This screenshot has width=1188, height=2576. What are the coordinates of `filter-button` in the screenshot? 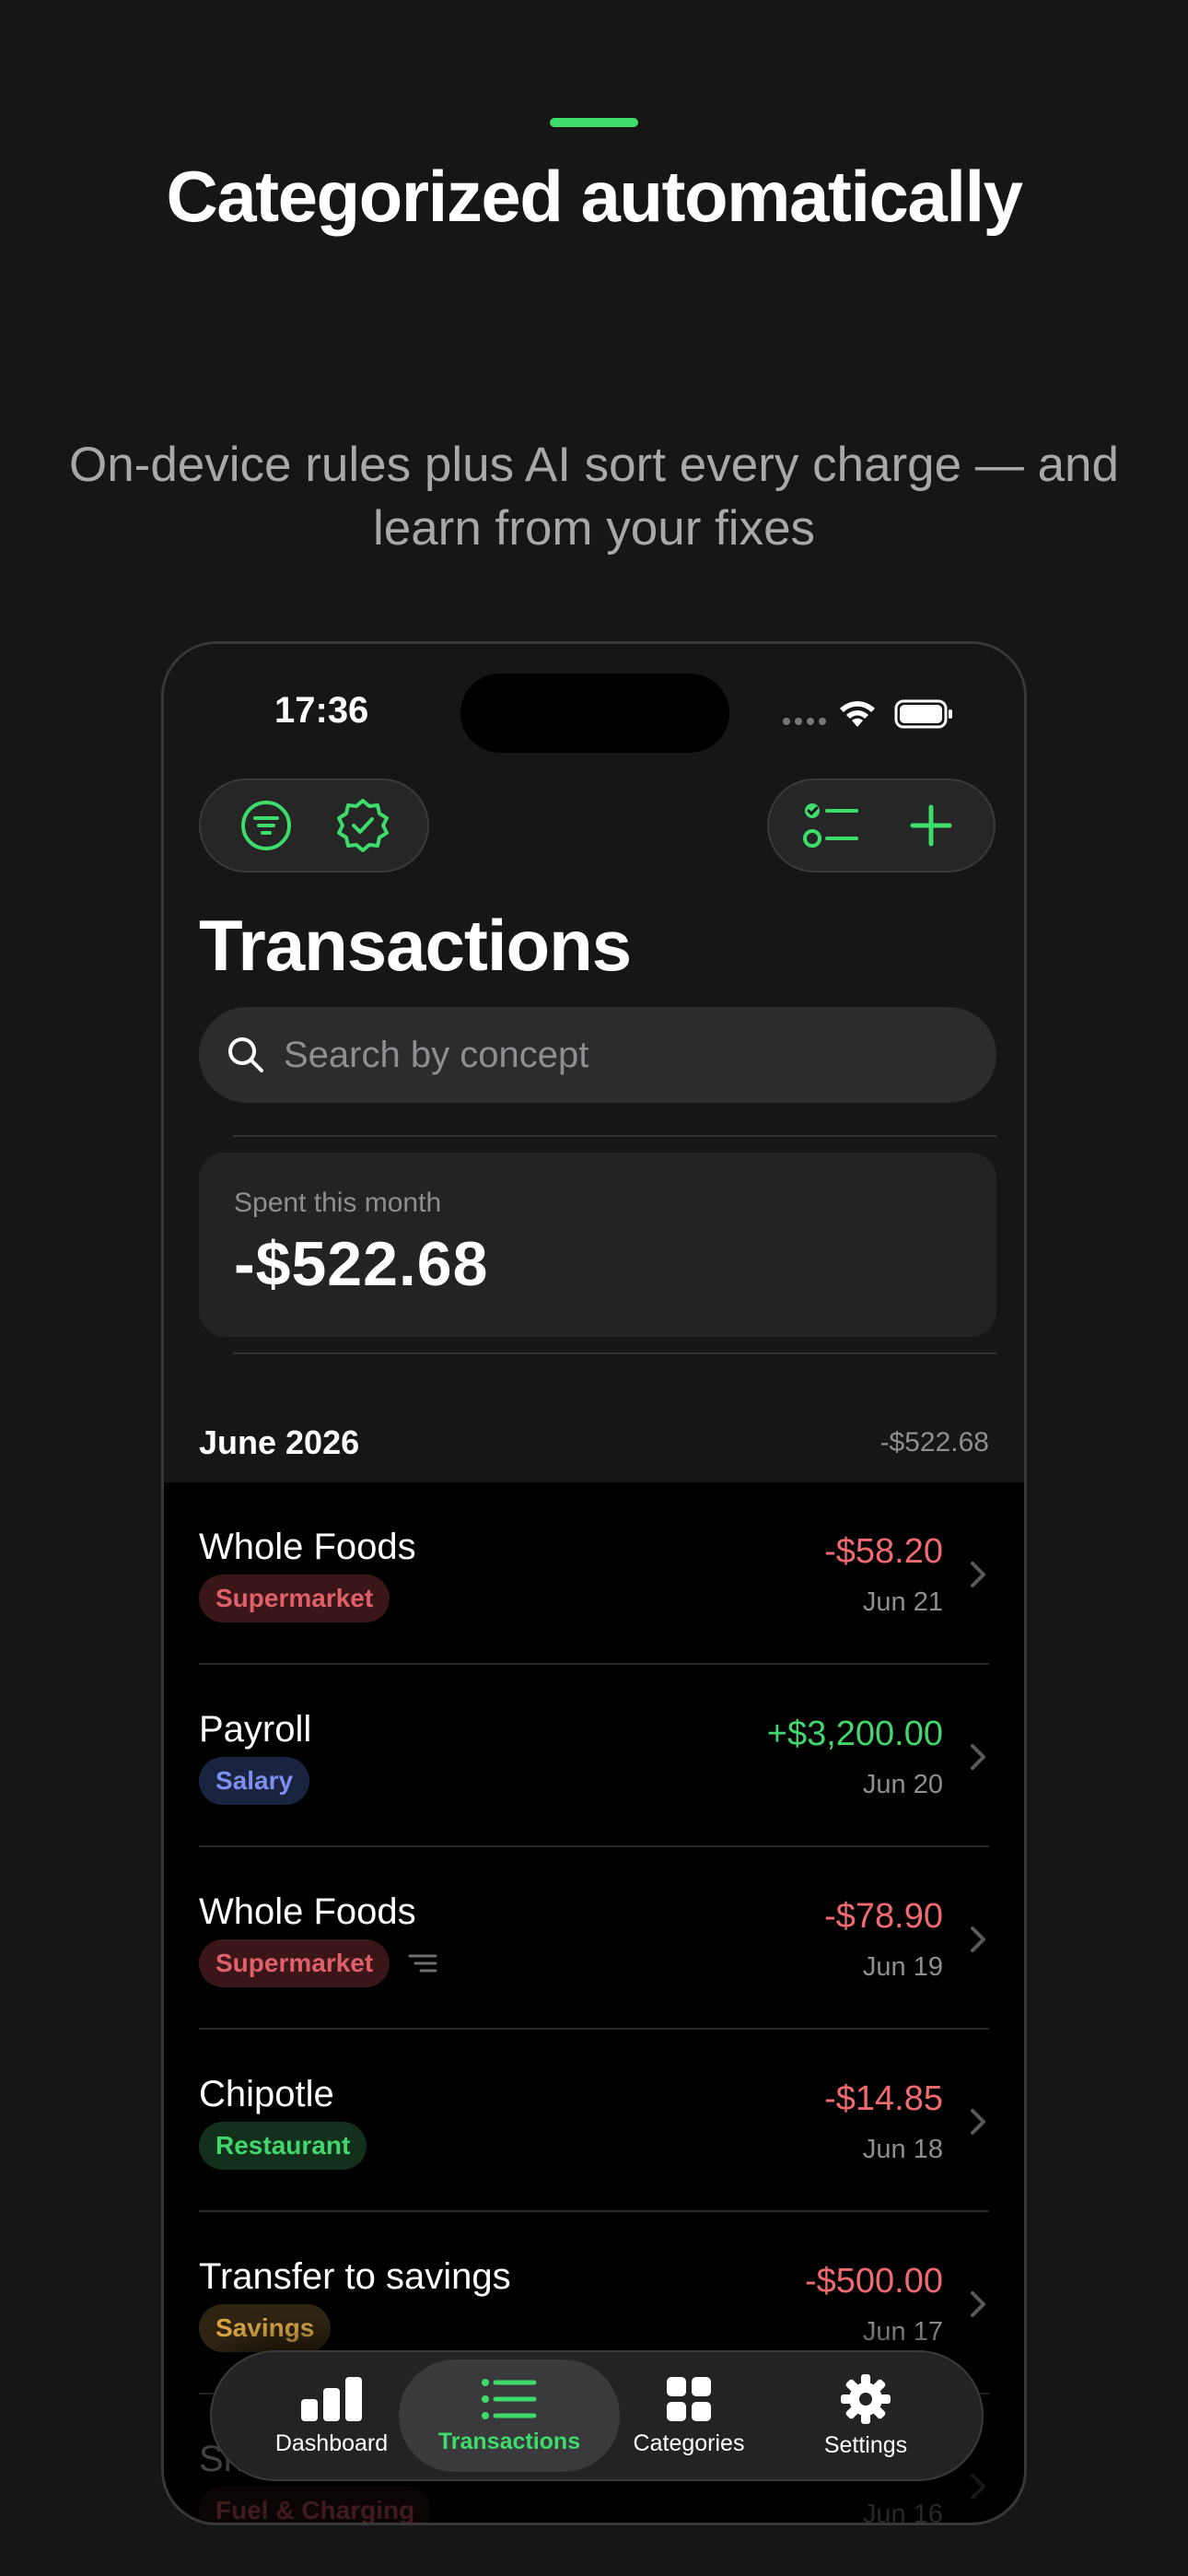 It's located at (266, 825).